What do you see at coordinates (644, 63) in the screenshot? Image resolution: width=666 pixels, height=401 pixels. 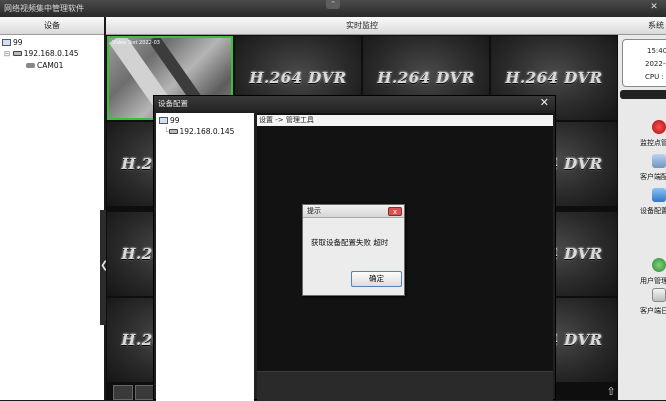 I see `clock-widget: 15:40: 2022-03 CPU : 2` at bounding box center [644, 63].